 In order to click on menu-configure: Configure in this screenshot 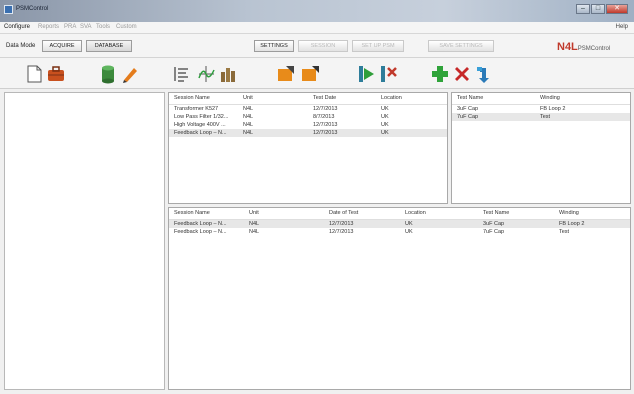, I will do `click(17, 27)`.